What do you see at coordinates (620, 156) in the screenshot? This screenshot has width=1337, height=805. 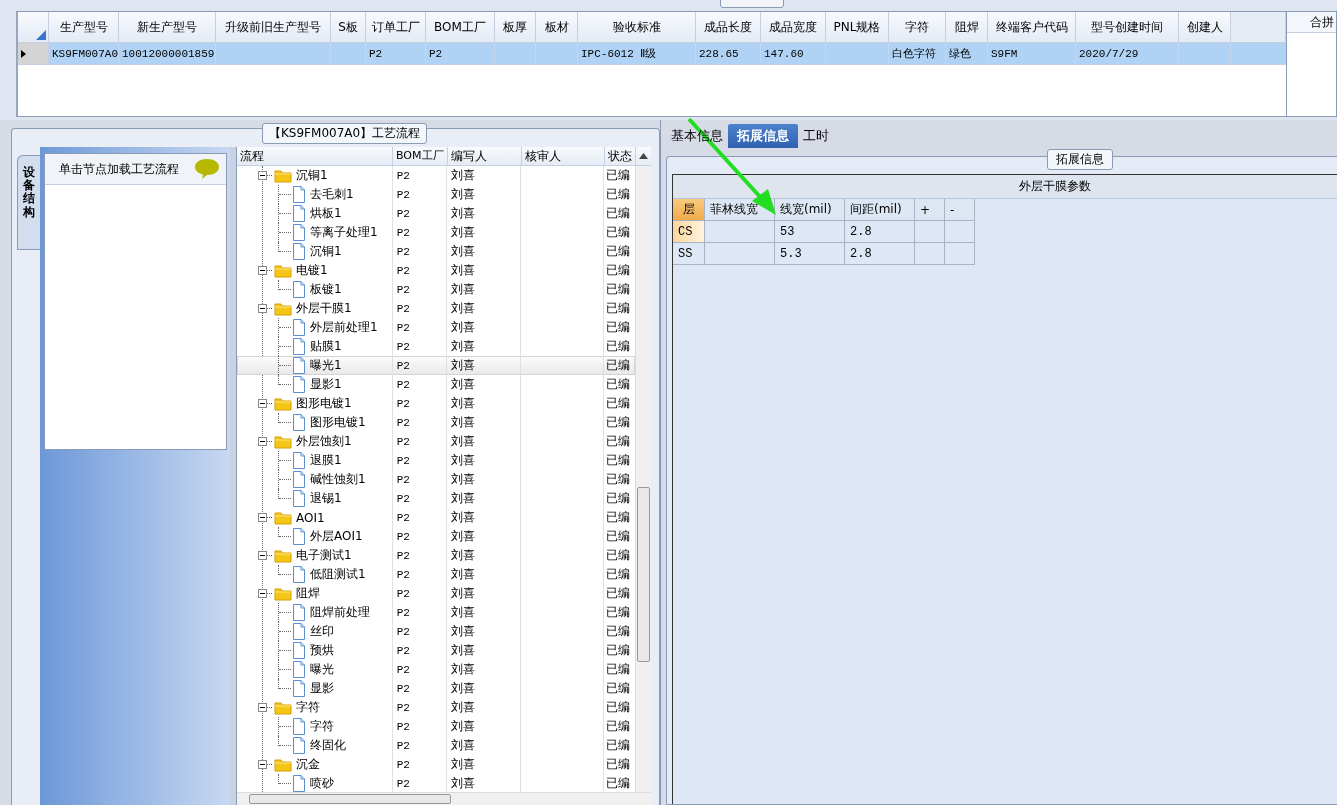 I see `column-header: 状态` at bounding box center [620, 156].